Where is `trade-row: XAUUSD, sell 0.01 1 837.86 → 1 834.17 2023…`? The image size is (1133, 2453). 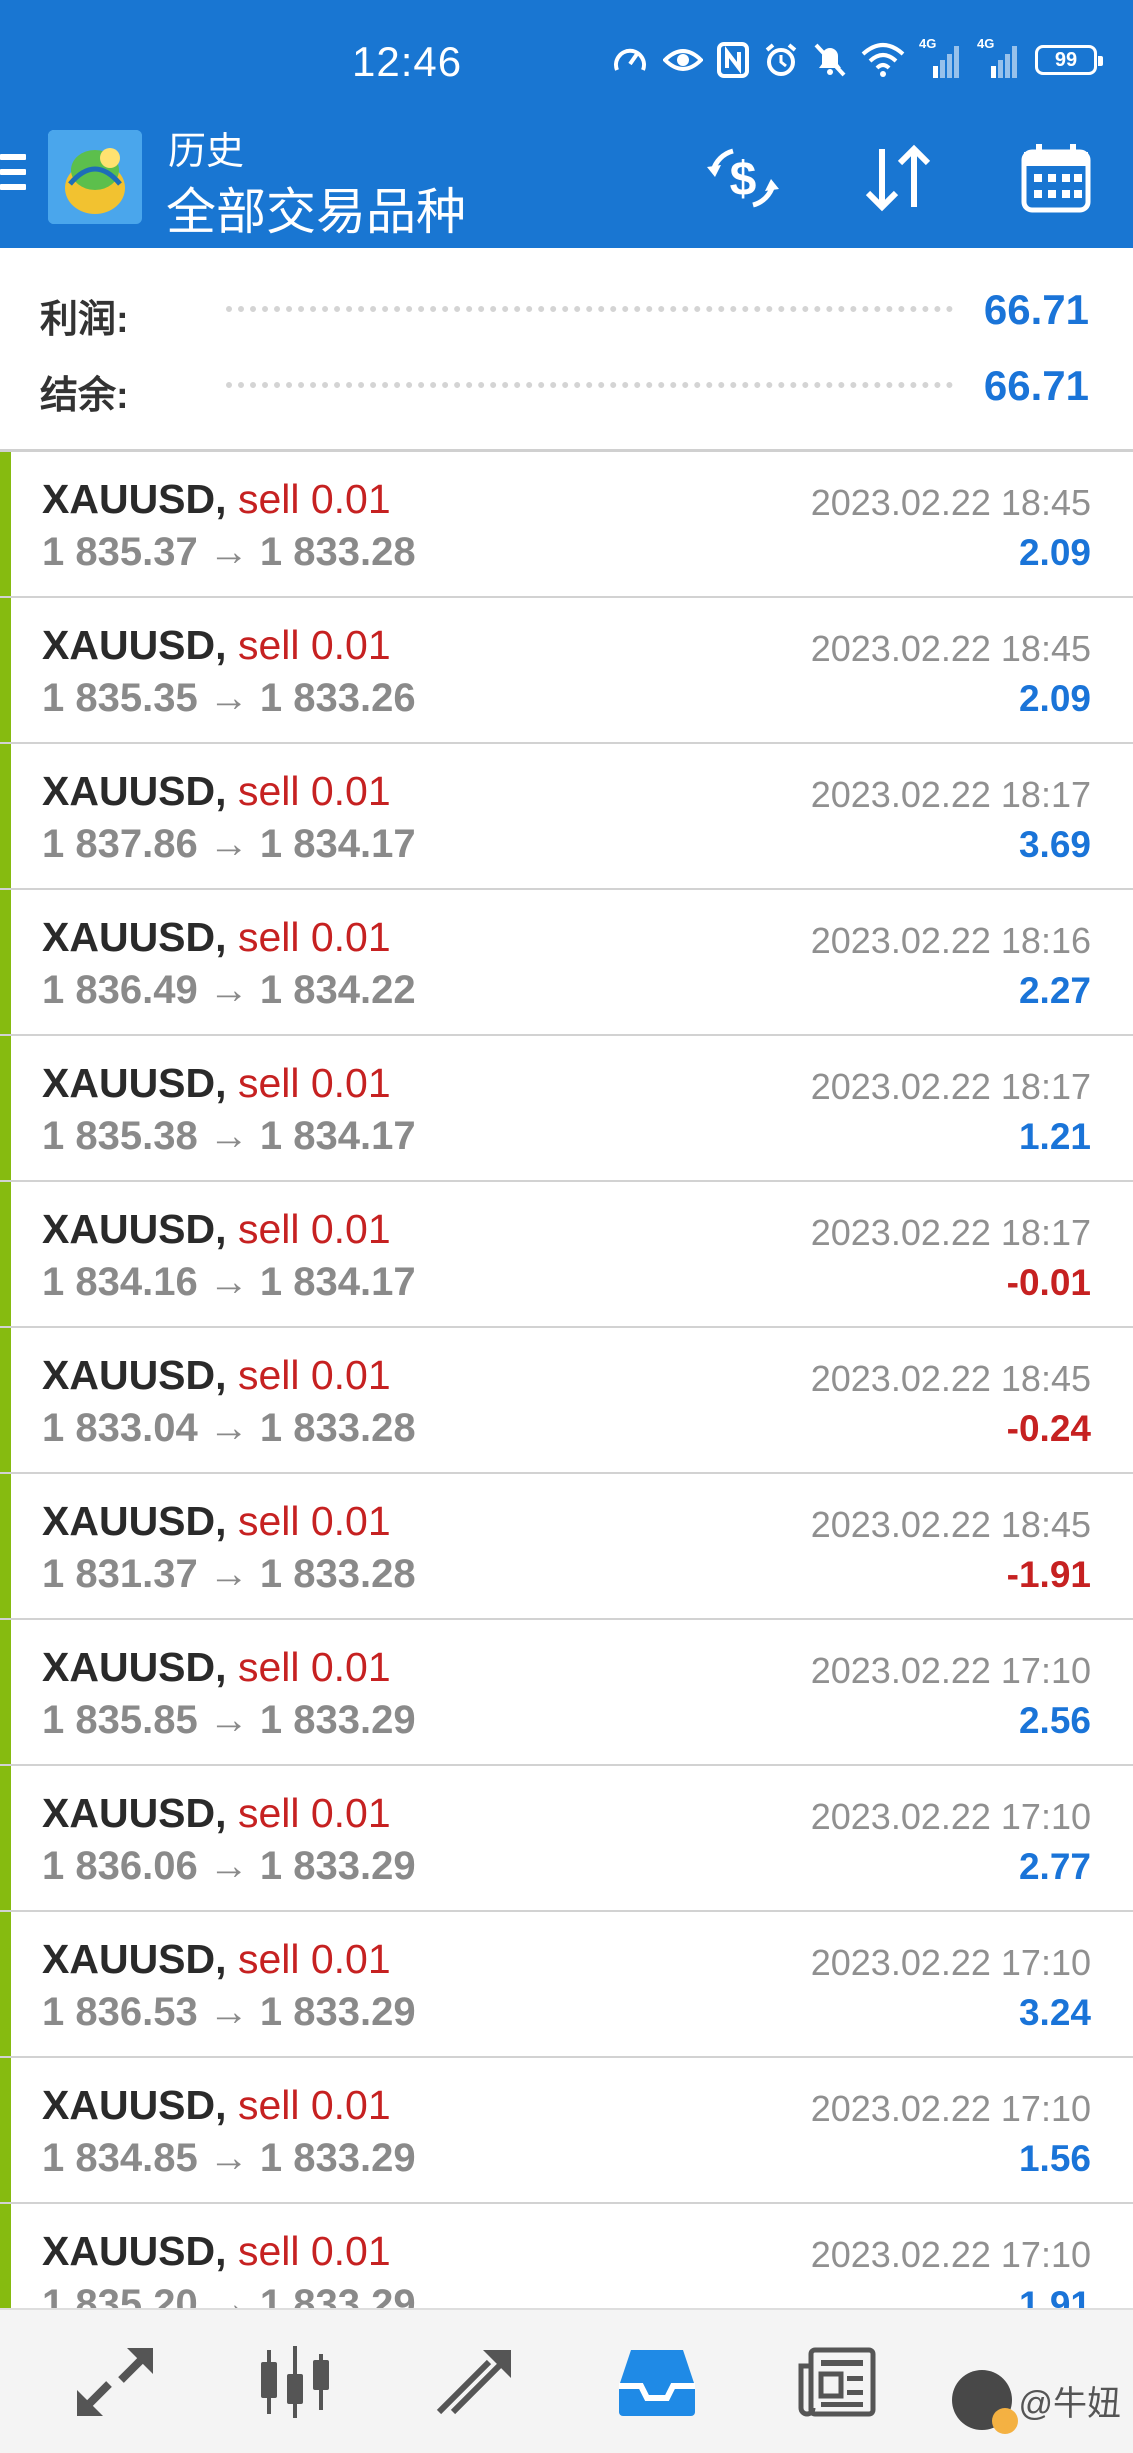
trade-row: XAUUSD, sell 0.01 1 837.86 → 1 834.17 2023… is located at coordinates (566, 817).